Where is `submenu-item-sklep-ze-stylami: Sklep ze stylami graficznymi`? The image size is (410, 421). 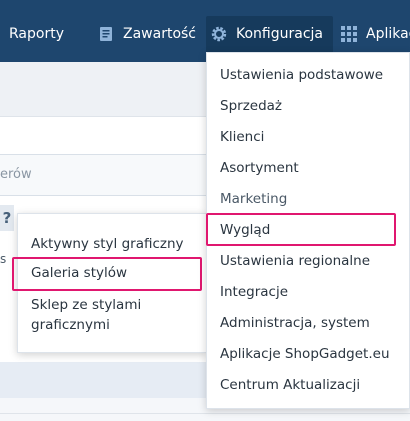 submenu-item-sklep-ze-stylami: Sklep ze stylami graficznymi is located at coordinates (106, 315).